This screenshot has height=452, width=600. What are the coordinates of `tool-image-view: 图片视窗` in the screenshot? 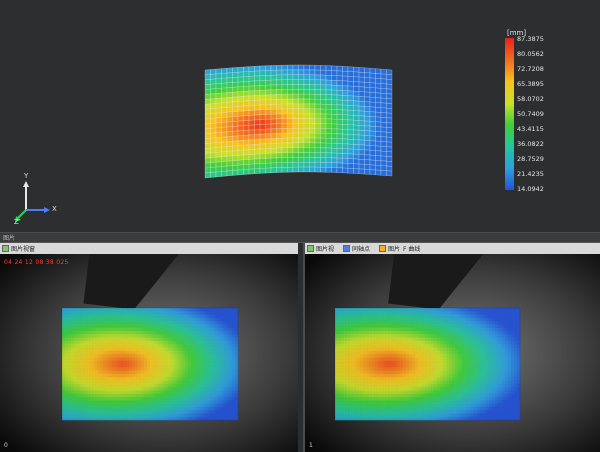 It's located at (18, 248).